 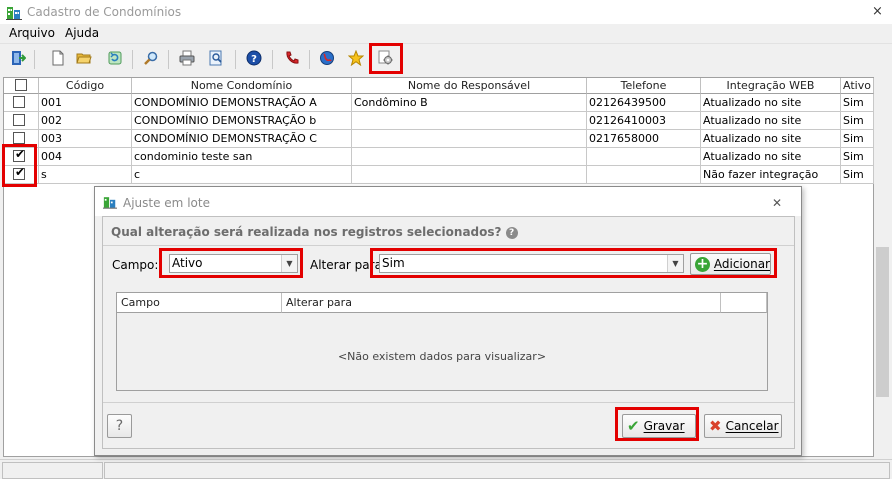 I want to click on cell-codigo: 003, so click(x=85, y=139).